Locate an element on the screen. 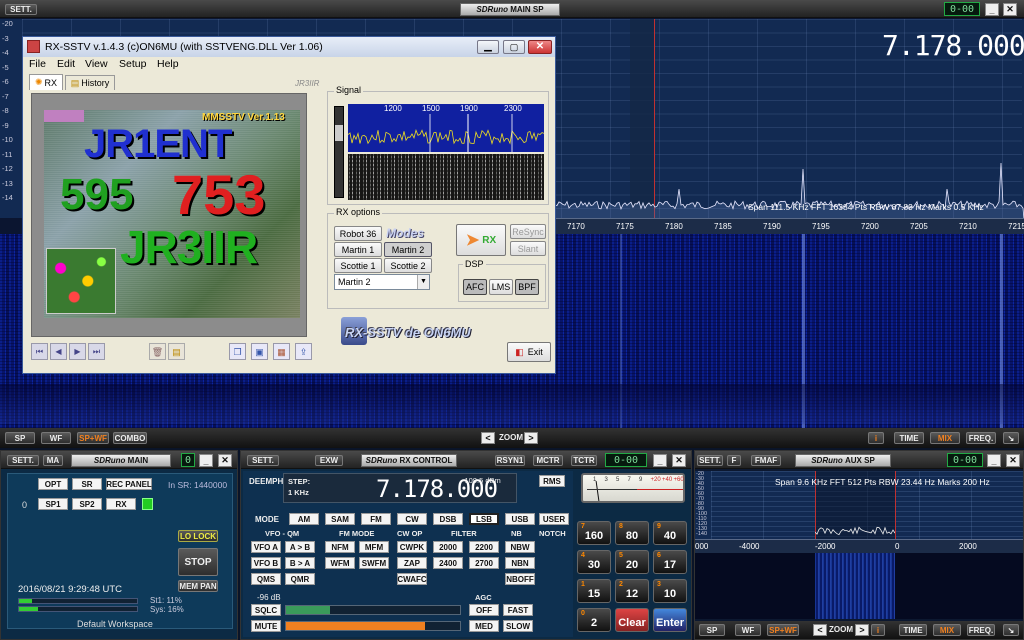  mode-lsb-button: LSB is located at coordinates (484, 519).